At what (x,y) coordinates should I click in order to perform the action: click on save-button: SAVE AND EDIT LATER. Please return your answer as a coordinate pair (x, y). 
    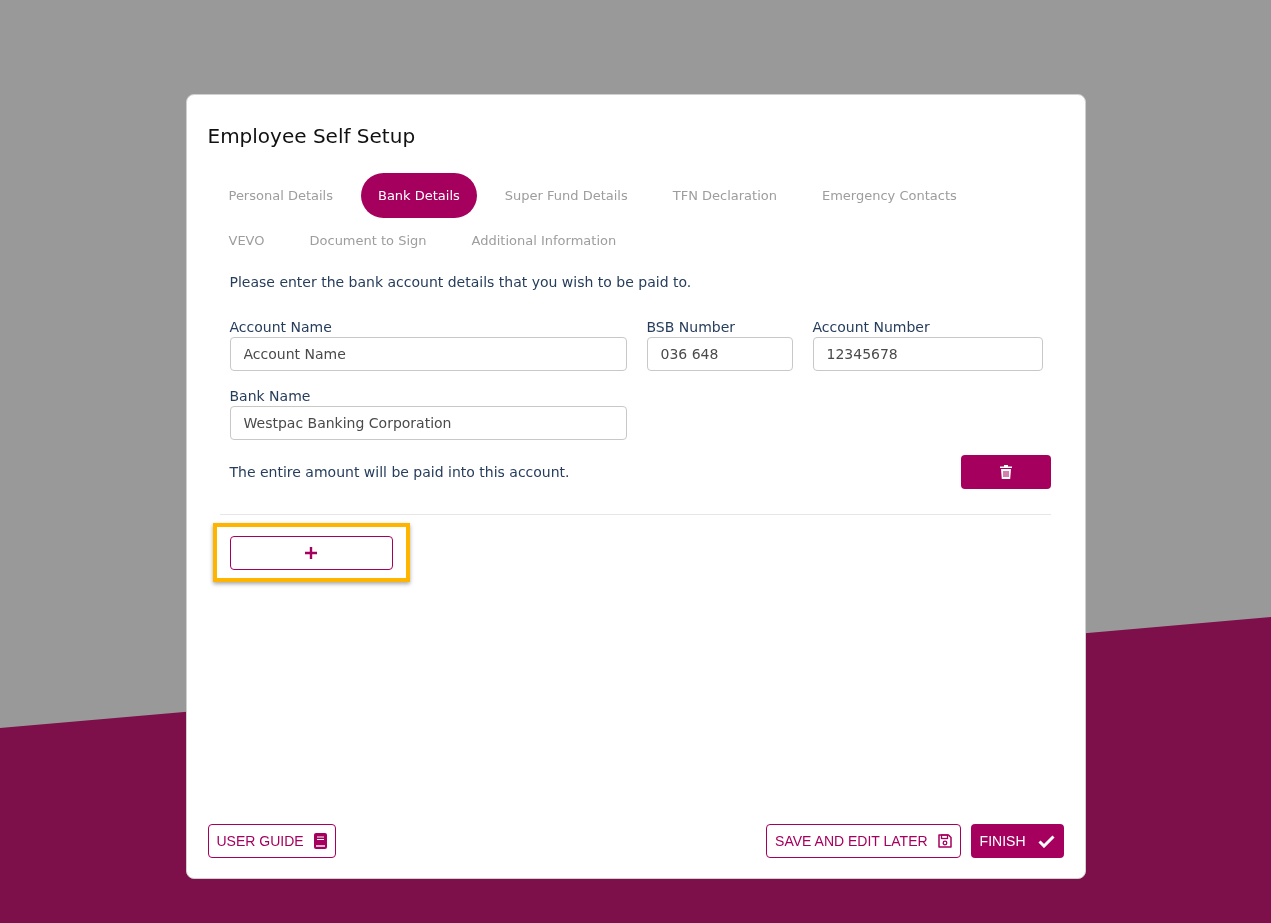
    Looking at the image, I should click on (863, 841).